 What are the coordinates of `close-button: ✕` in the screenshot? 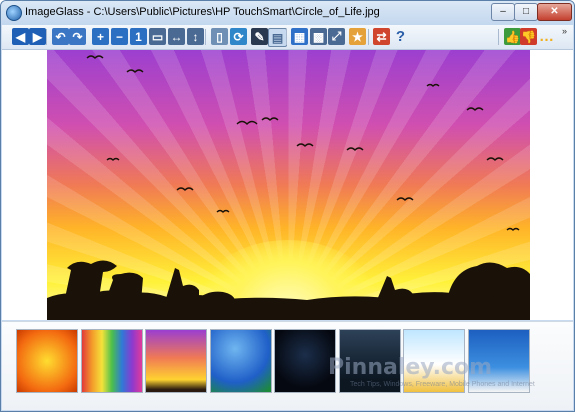 It's located at (554, 12).